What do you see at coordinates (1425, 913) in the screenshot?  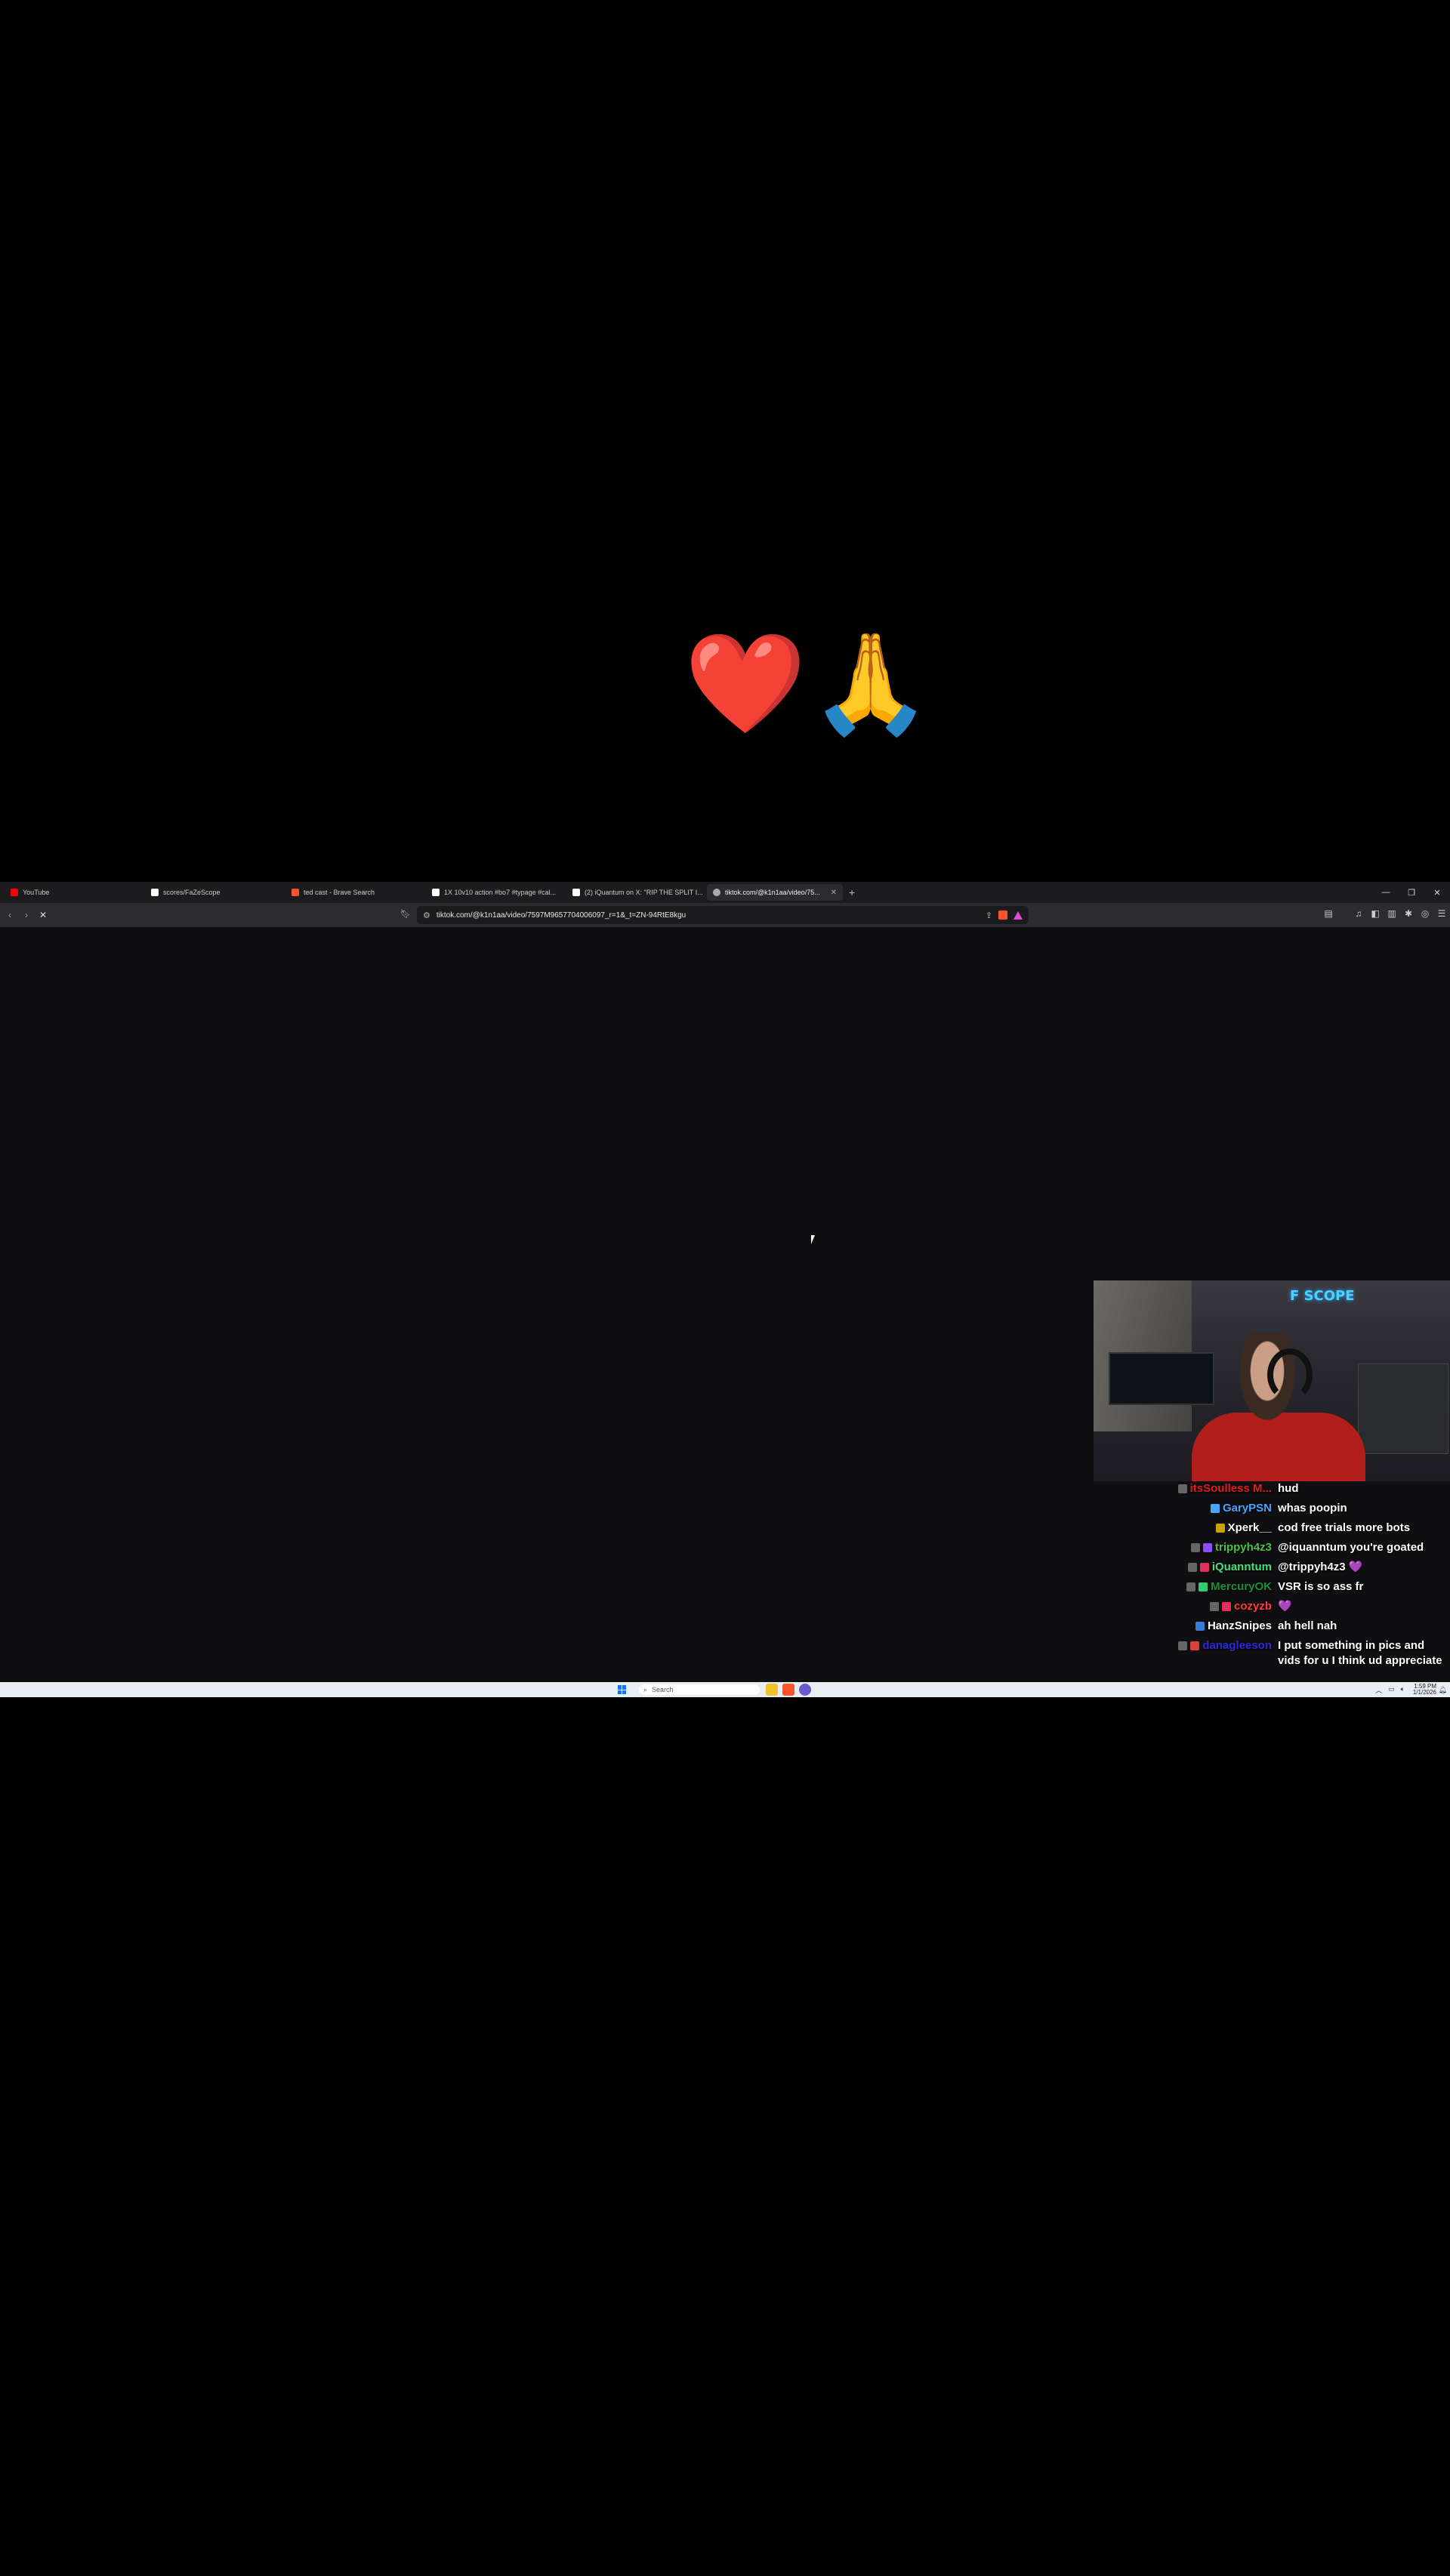 I see `vpn-icon: ◎` at bounding box center [1425, 913].